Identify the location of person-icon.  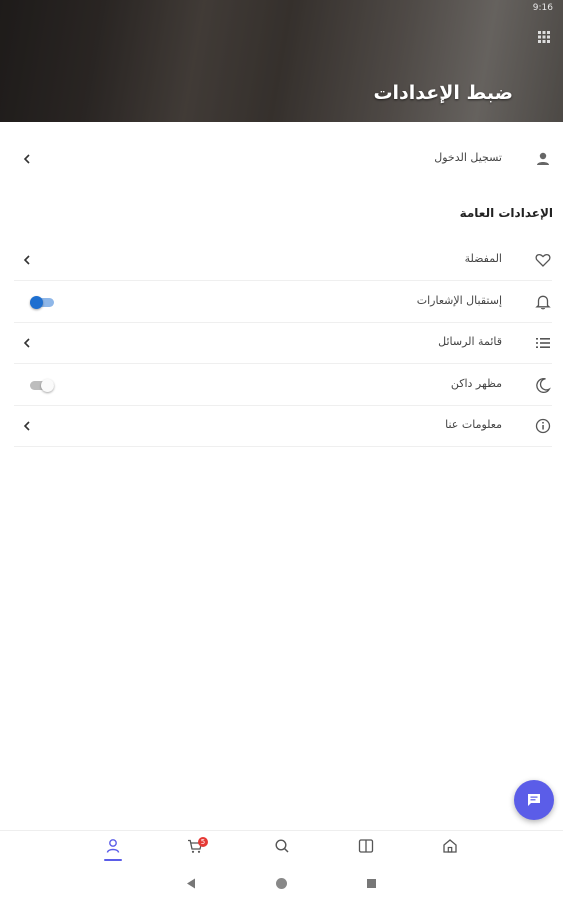
(543, 158).